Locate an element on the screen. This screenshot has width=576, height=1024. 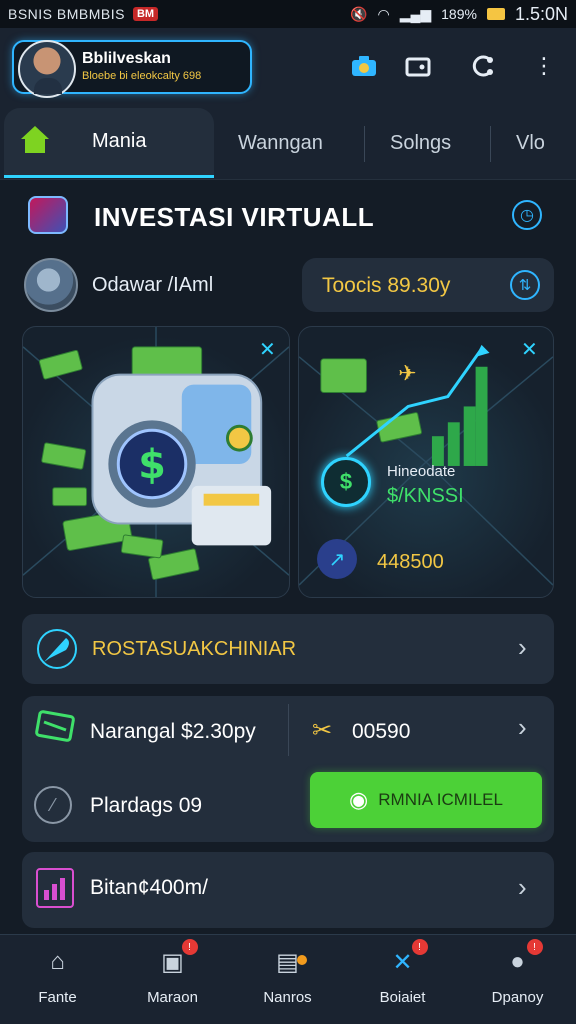
wallet-icon is located at coordinates (418, 66).